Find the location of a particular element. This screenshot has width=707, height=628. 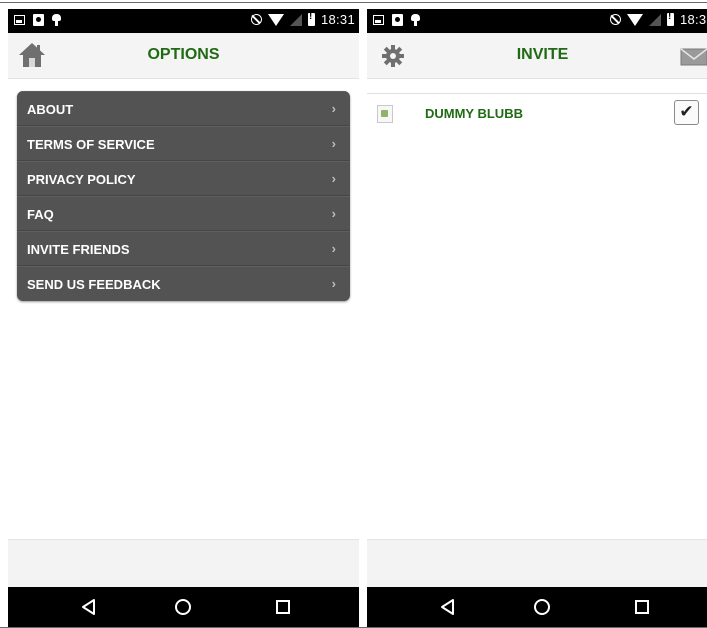

option-terms-of-service: TERMS OF SERVICE › is located at coordinates (183, 143).